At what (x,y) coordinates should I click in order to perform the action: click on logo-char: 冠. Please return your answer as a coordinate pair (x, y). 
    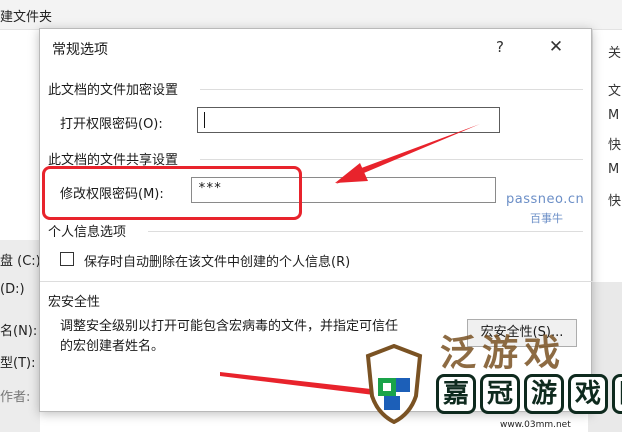
    Looking at the image, I should click on (500, 394).